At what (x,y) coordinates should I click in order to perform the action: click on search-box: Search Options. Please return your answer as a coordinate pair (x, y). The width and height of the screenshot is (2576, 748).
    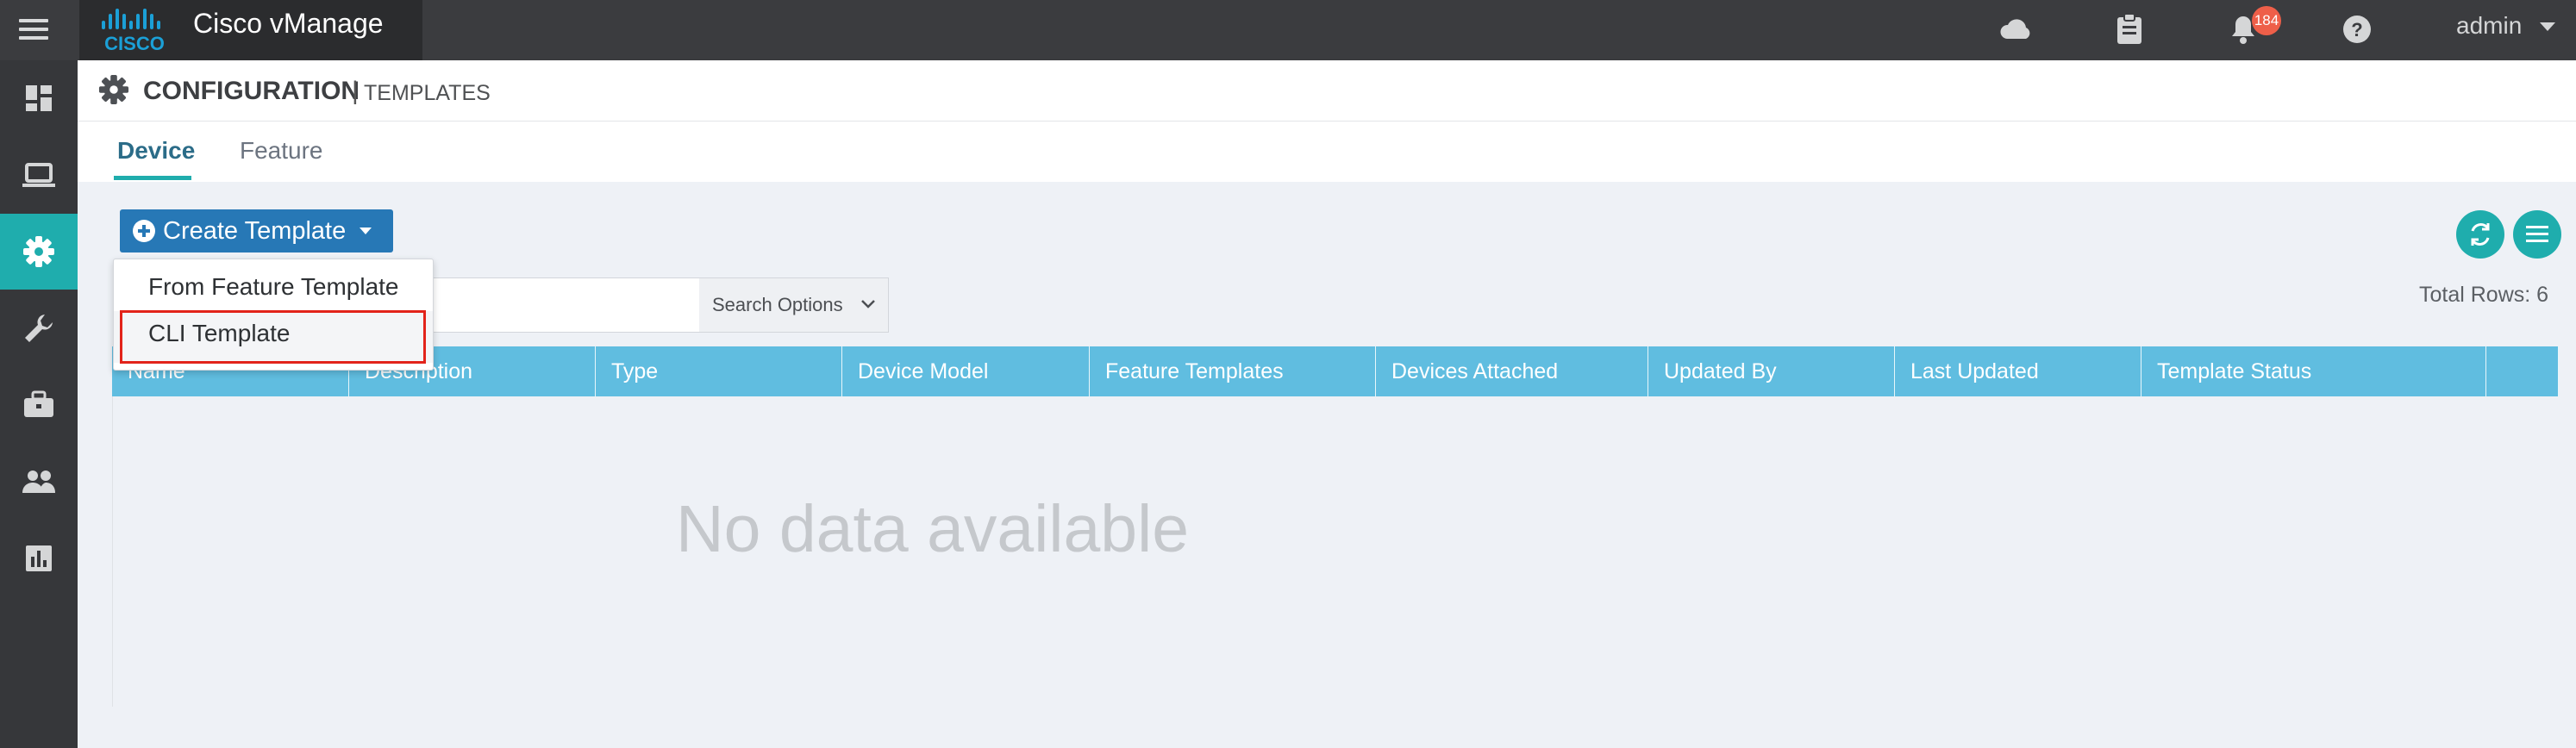
    Looking at the image, I should click on (653, 305).